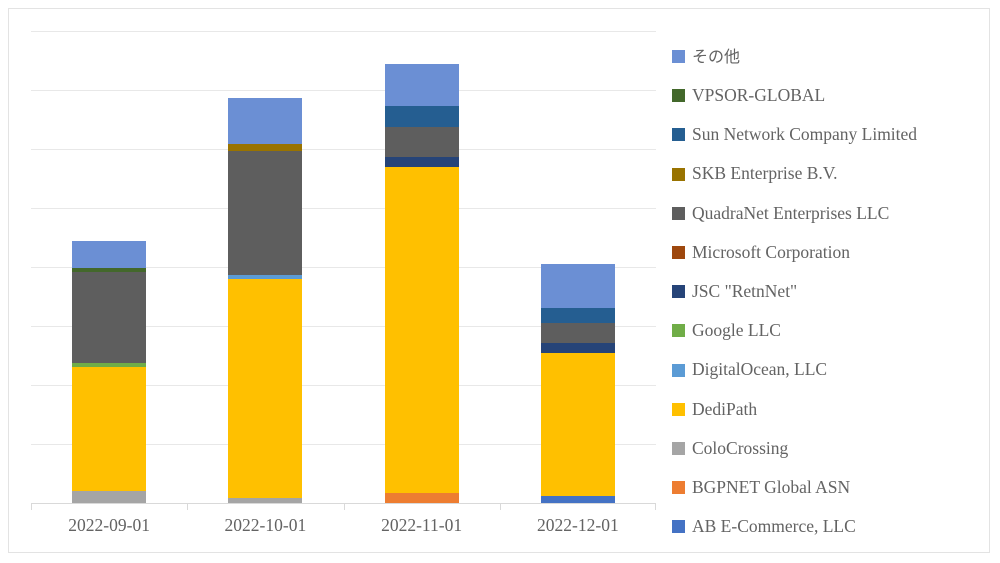 The image size is (1000, 563). What do you see at coordinates (774, 526) in the screenshot?
I see `legend-label: AB E-Commerce, LLC` at bounding box center [774, 526].